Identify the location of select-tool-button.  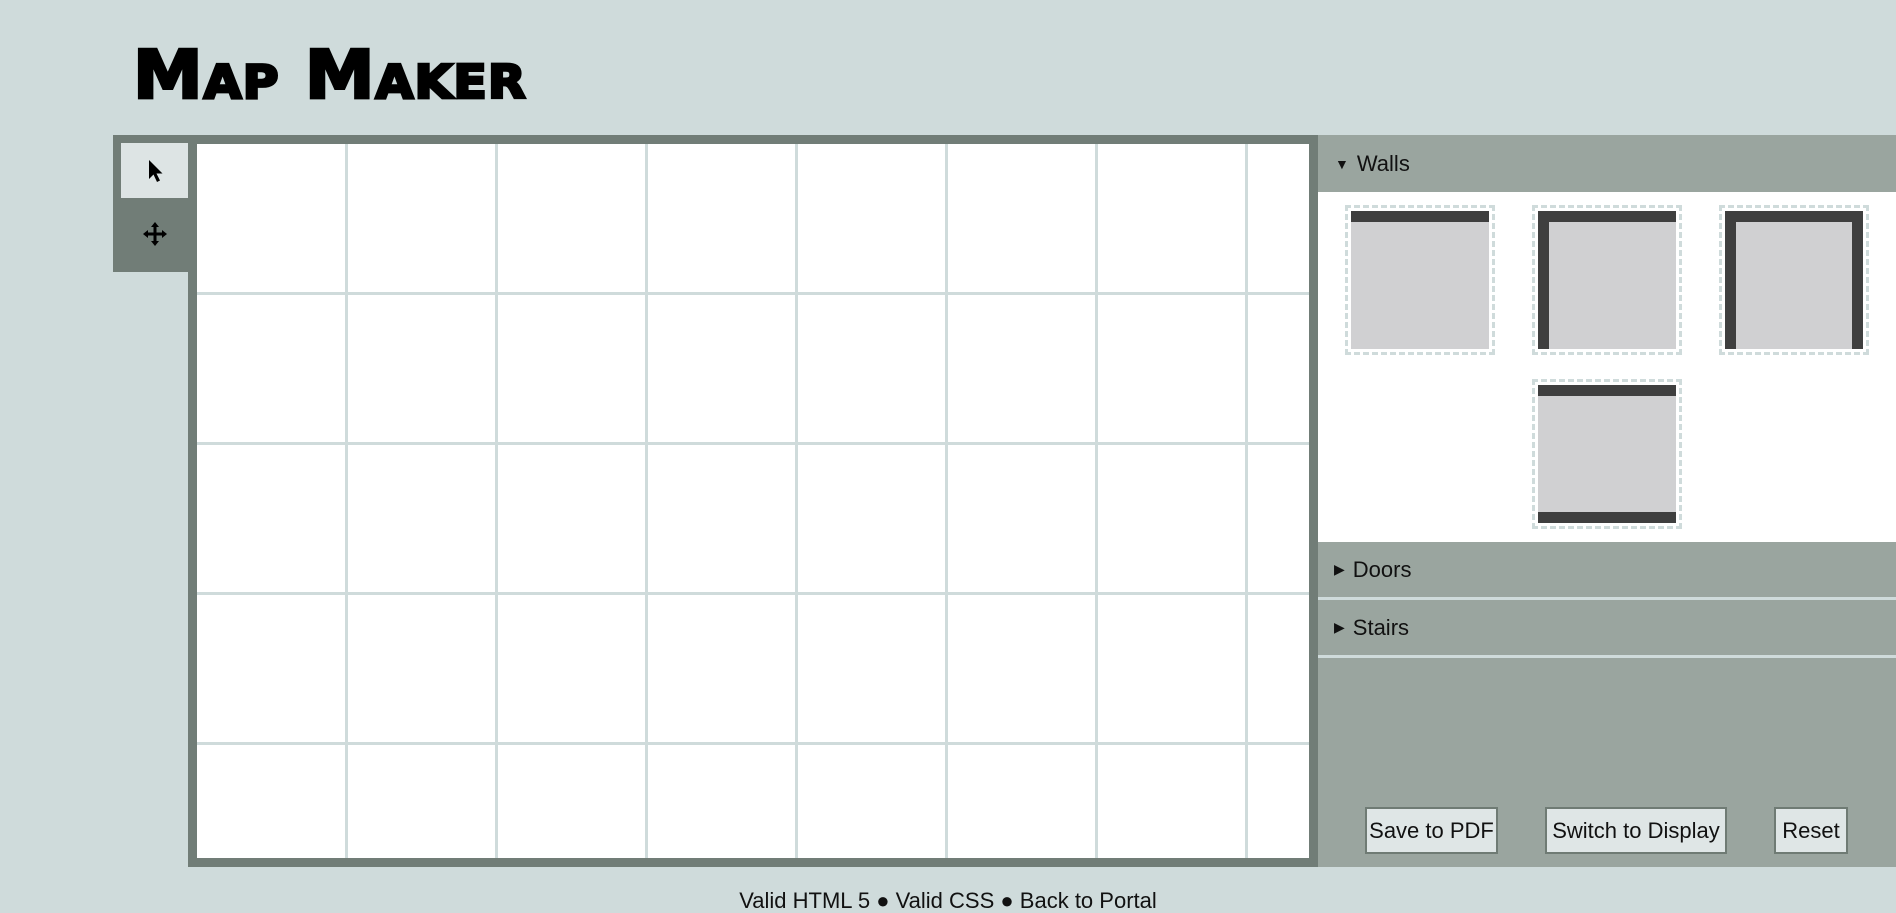
(154, 170).